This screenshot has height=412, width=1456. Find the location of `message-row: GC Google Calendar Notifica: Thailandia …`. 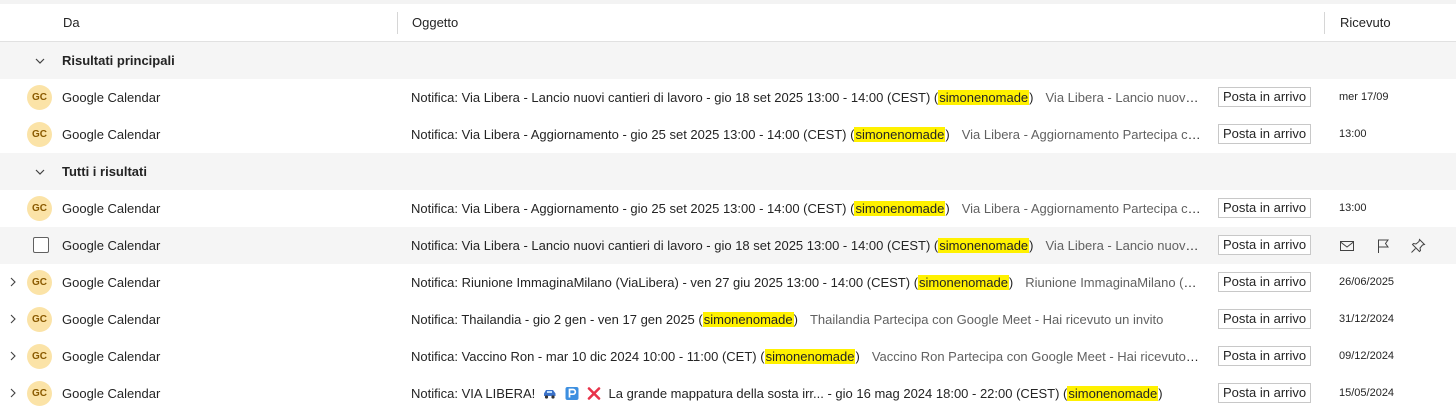

message-row: GC Google Calendar Notifica: Thailandia … is located at coordinates (728, 320).